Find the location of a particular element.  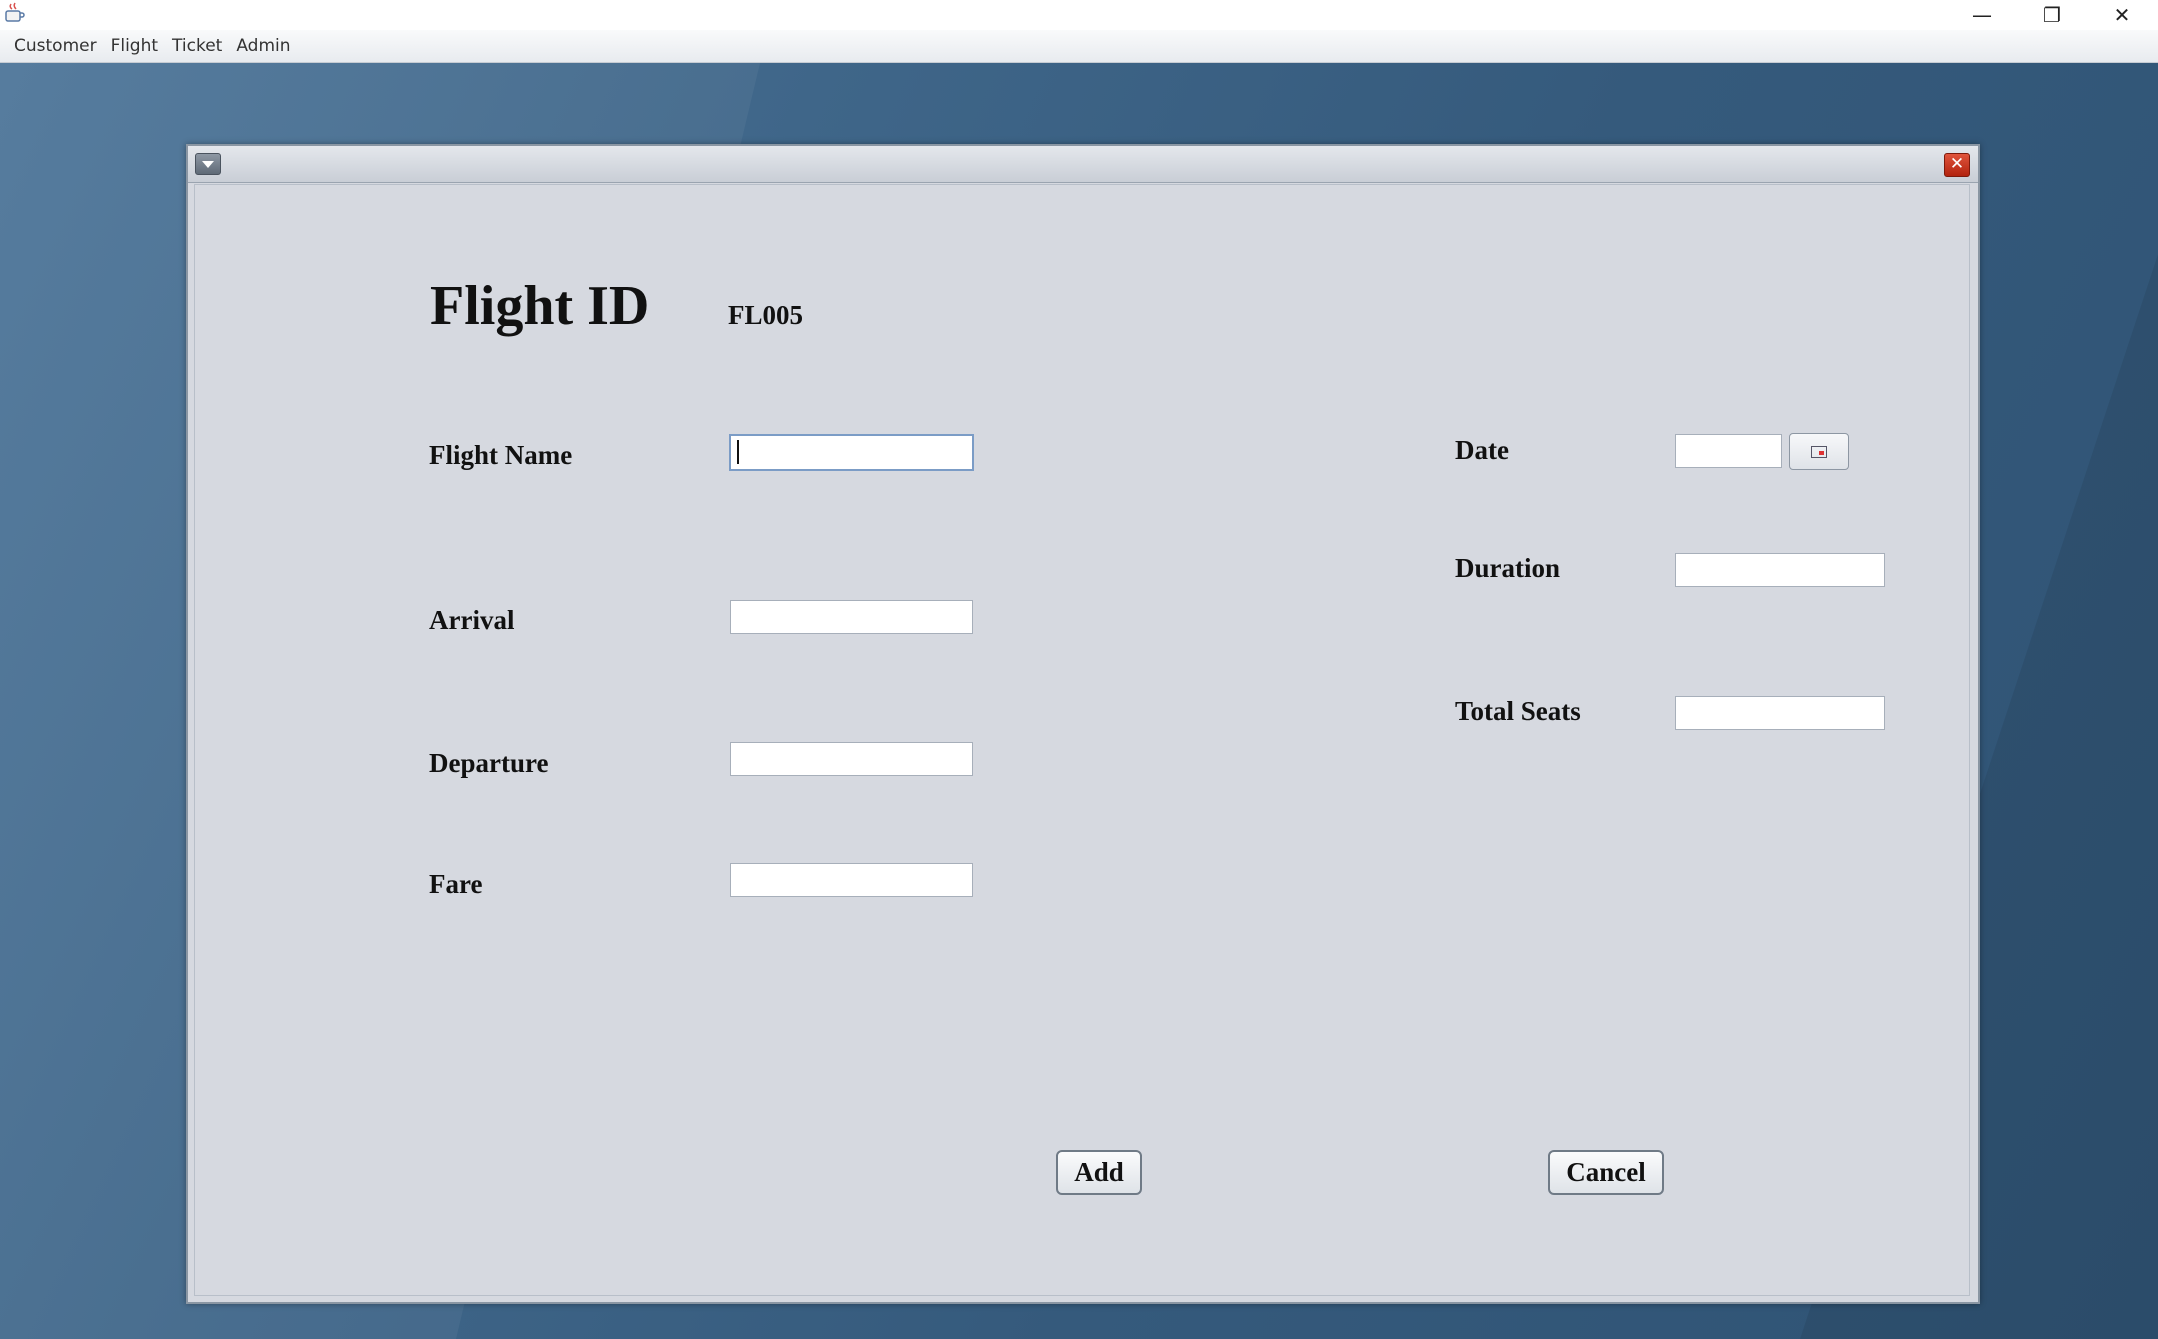

close-window-button: ✕ is located at coordinates (2122, 15).